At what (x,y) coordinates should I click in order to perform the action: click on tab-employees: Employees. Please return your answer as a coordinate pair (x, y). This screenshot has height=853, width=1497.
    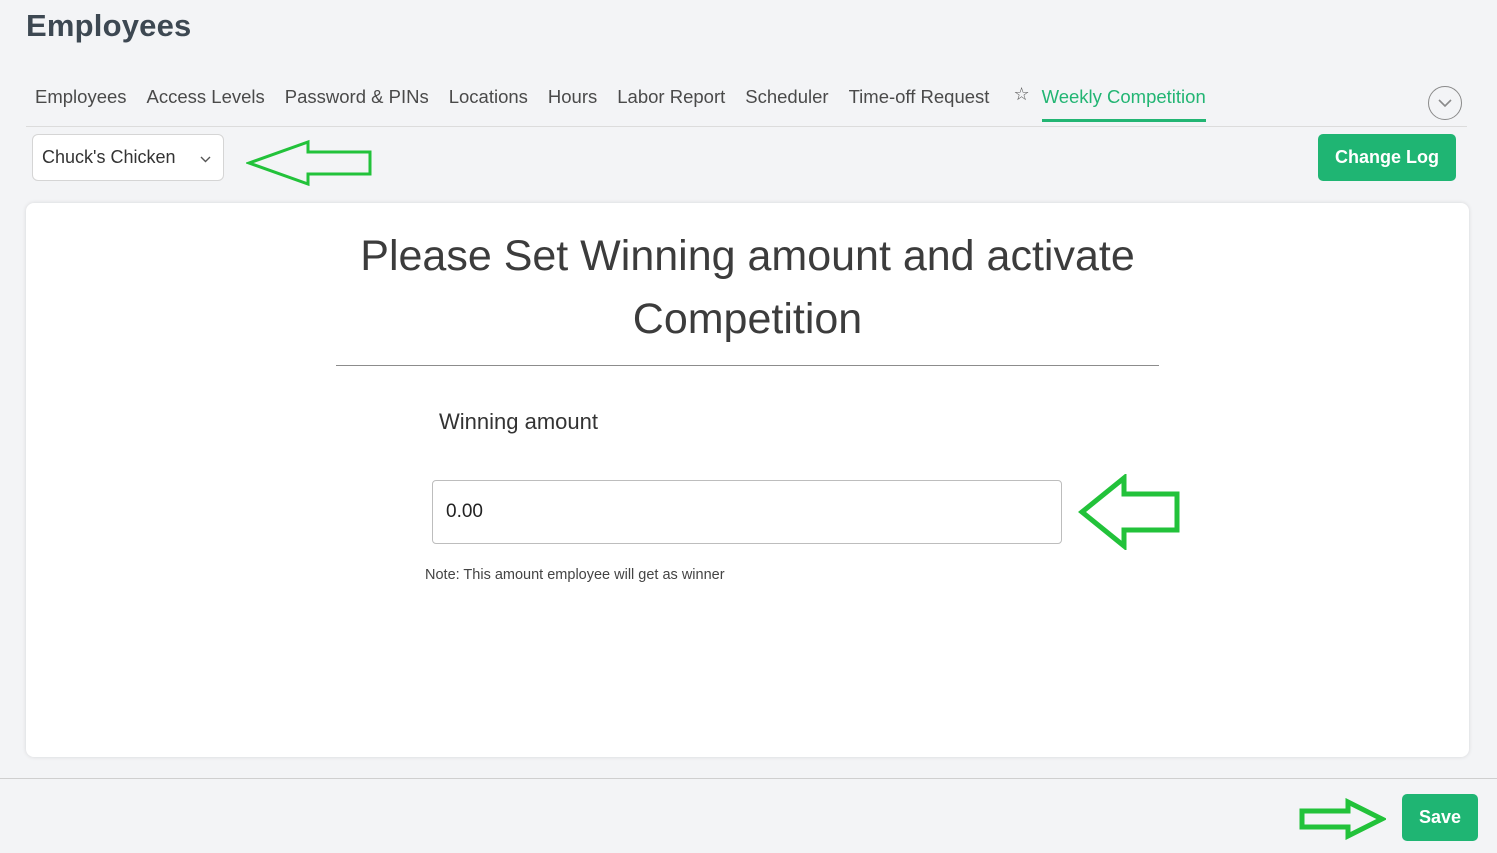
    Looking at the image, I should click on (81, 104).